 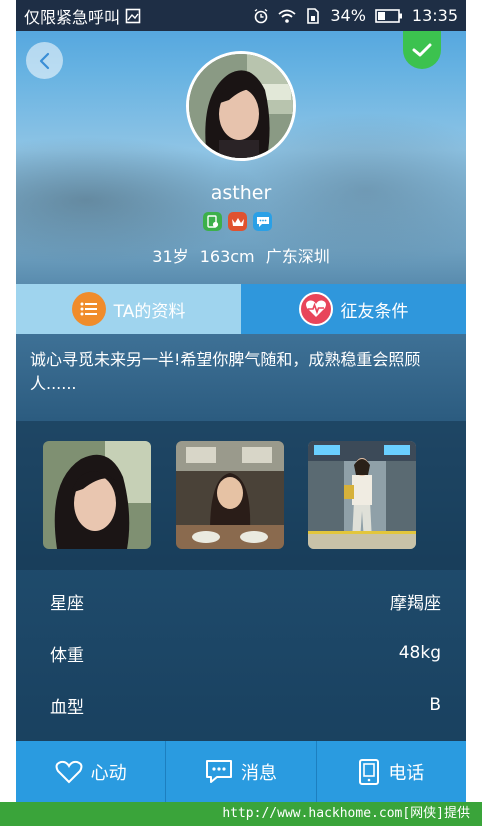 What do you see at coordinates (315, 309) in the screenshot?
I see `heartbeat-icon` at bounding box center [315, 309].